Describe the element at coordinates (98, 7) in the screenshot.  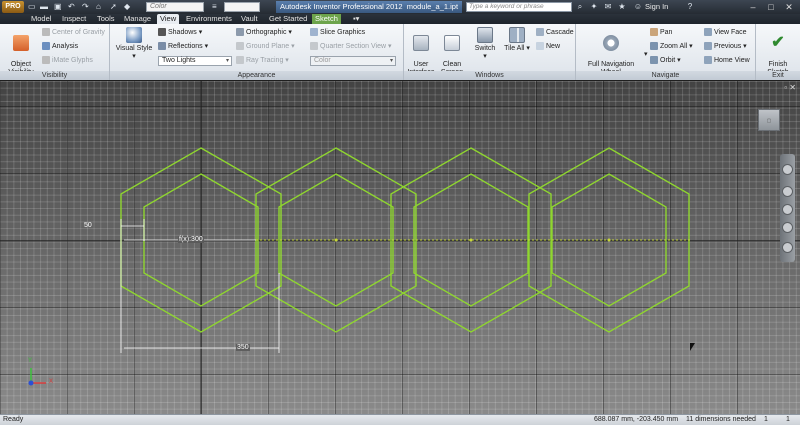
I see `home-icon: ⌂` at that location.